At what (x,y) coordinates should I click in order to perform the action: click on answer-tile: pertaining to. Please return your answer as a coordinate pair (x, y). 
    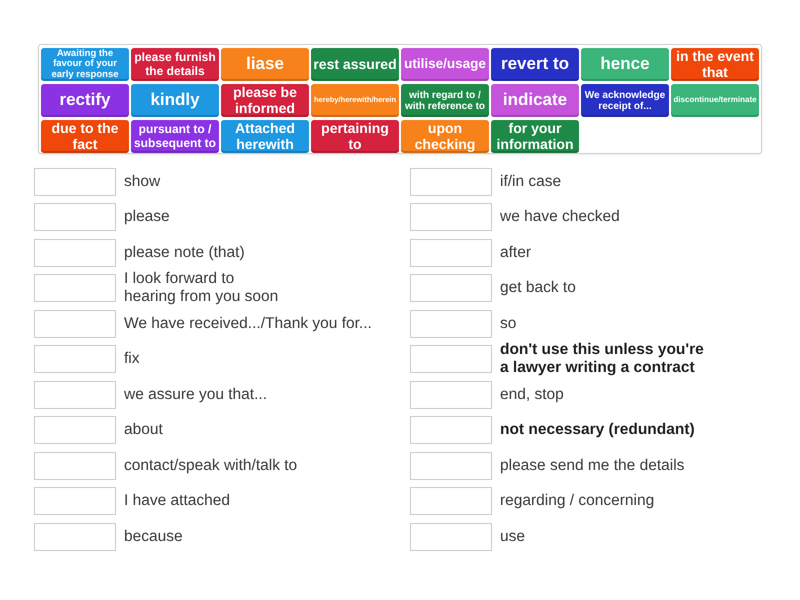
    Looking at the image, I should click on (355, 136).